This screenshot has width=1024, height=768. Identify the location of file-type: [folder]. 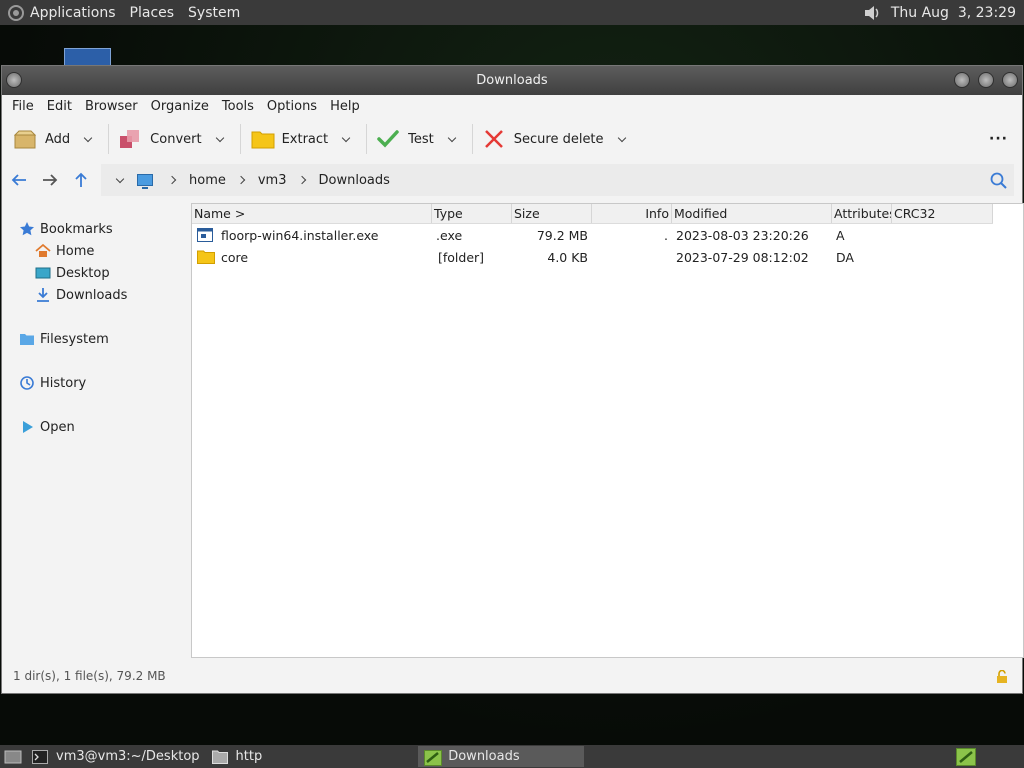
(461, 257).